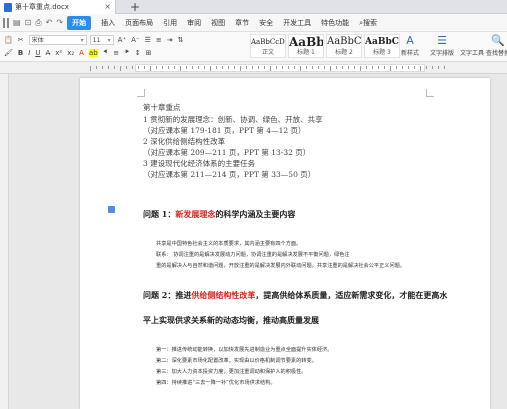 The image size is (507, 409). Describe the element at coordinates (159, 40) in the screenshot. I see `numbering-icon: ≡` at that location.